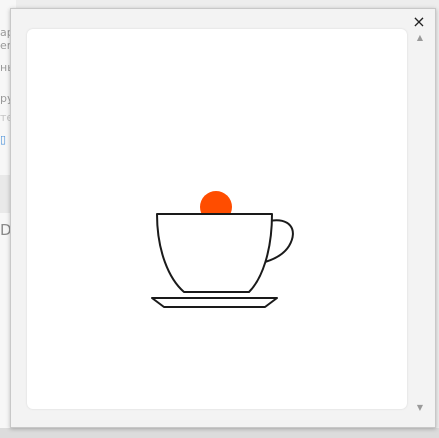 This screenshot has height=438, width=439. I want to click on background-footer, so click(219, 433).